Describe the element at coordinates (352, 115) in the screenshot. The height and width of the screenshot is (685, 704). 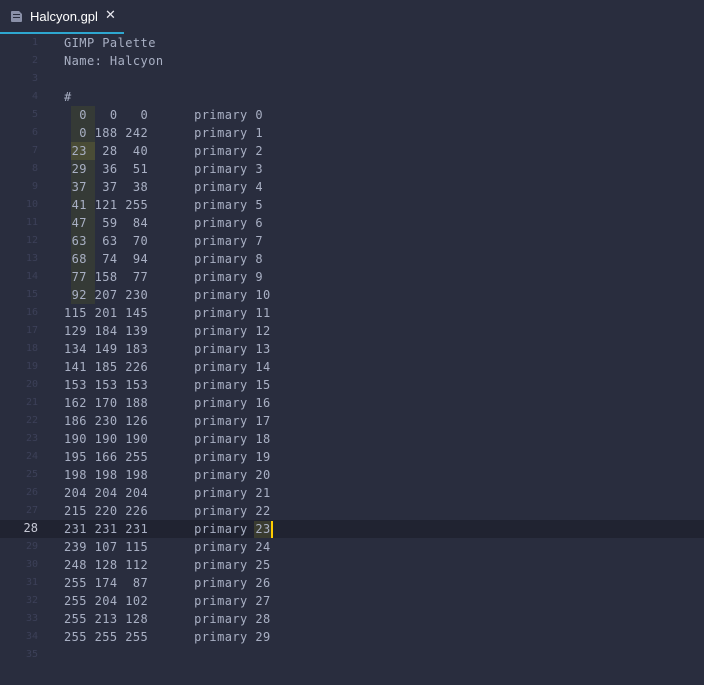
I see `editor-line: 5 0 0 0 primary 0` at that location.